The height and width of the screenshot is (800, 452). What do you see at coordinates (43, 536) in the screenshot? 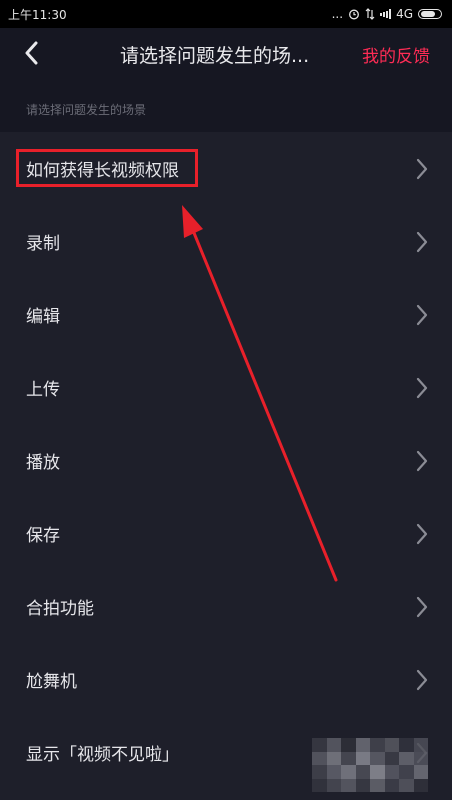
I see `list-item-label: 保存` at bounding box center [43, 536].